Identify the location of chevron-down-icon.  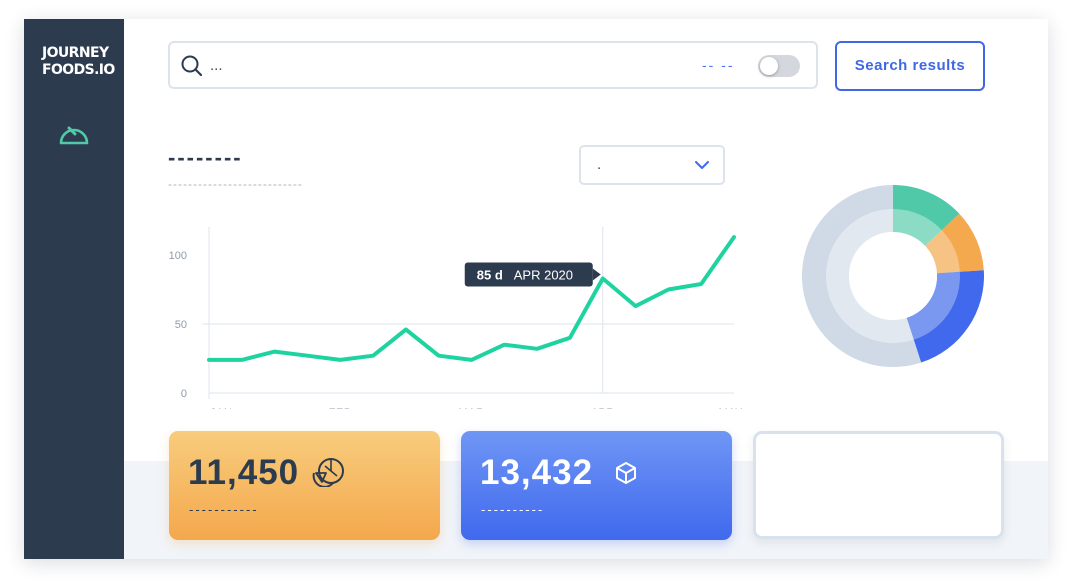
(702, 165).